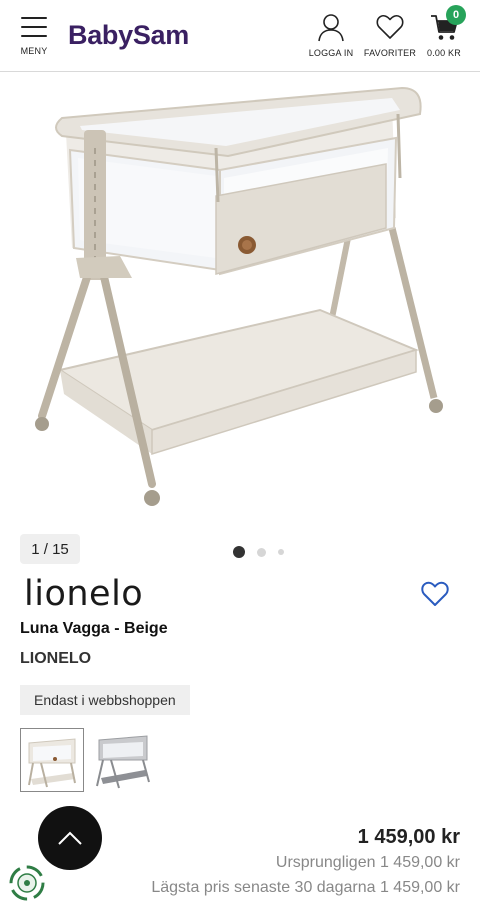 The height and width of the screenshot is (909, 480). I want to click on favorites-button: FAVORITER, so click(390, 35).